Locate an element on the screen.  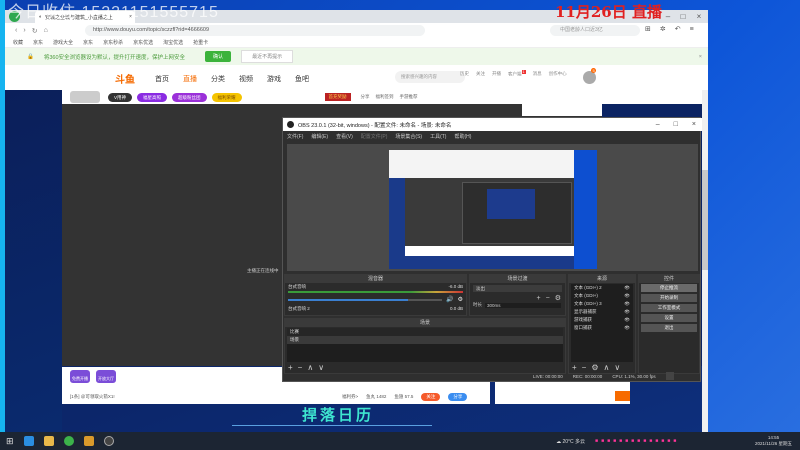
weather-widget: ☁ 20°C 多云 is located at coordinates (570, 441).